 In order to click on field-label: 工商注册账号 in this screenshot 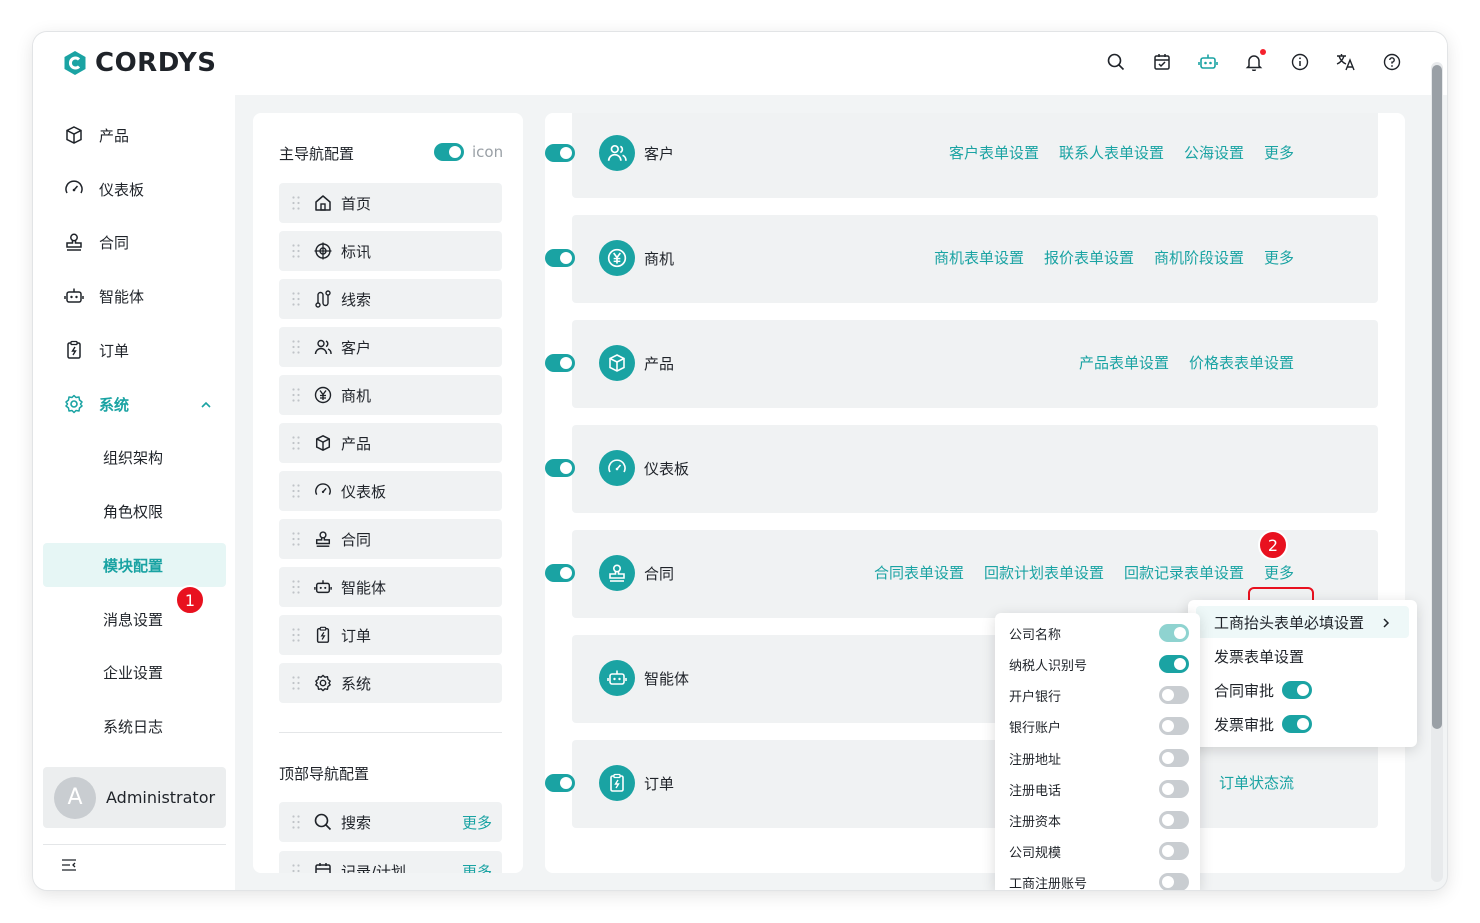, I will do `click(1048, 883)`.